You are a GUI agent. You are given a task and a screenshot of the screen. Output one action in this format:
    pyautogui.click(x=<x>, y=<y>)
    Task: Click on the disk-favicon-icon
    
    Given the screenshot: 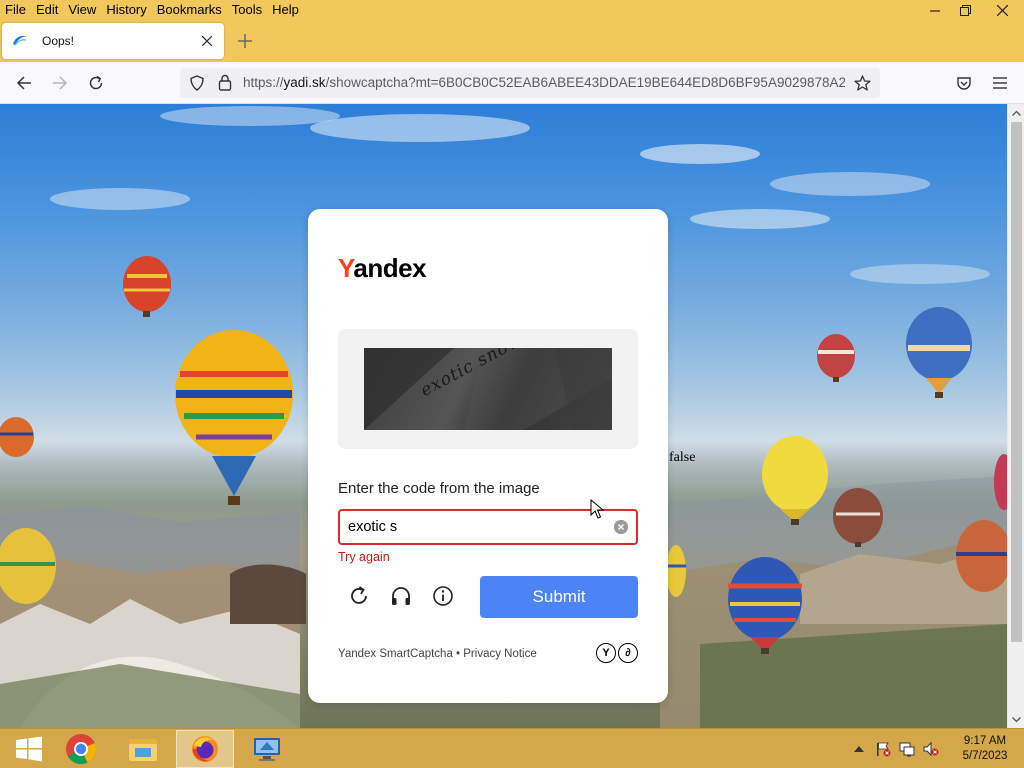 What is the action you would take?
    pyautogui.click(x=20, y=40)
    